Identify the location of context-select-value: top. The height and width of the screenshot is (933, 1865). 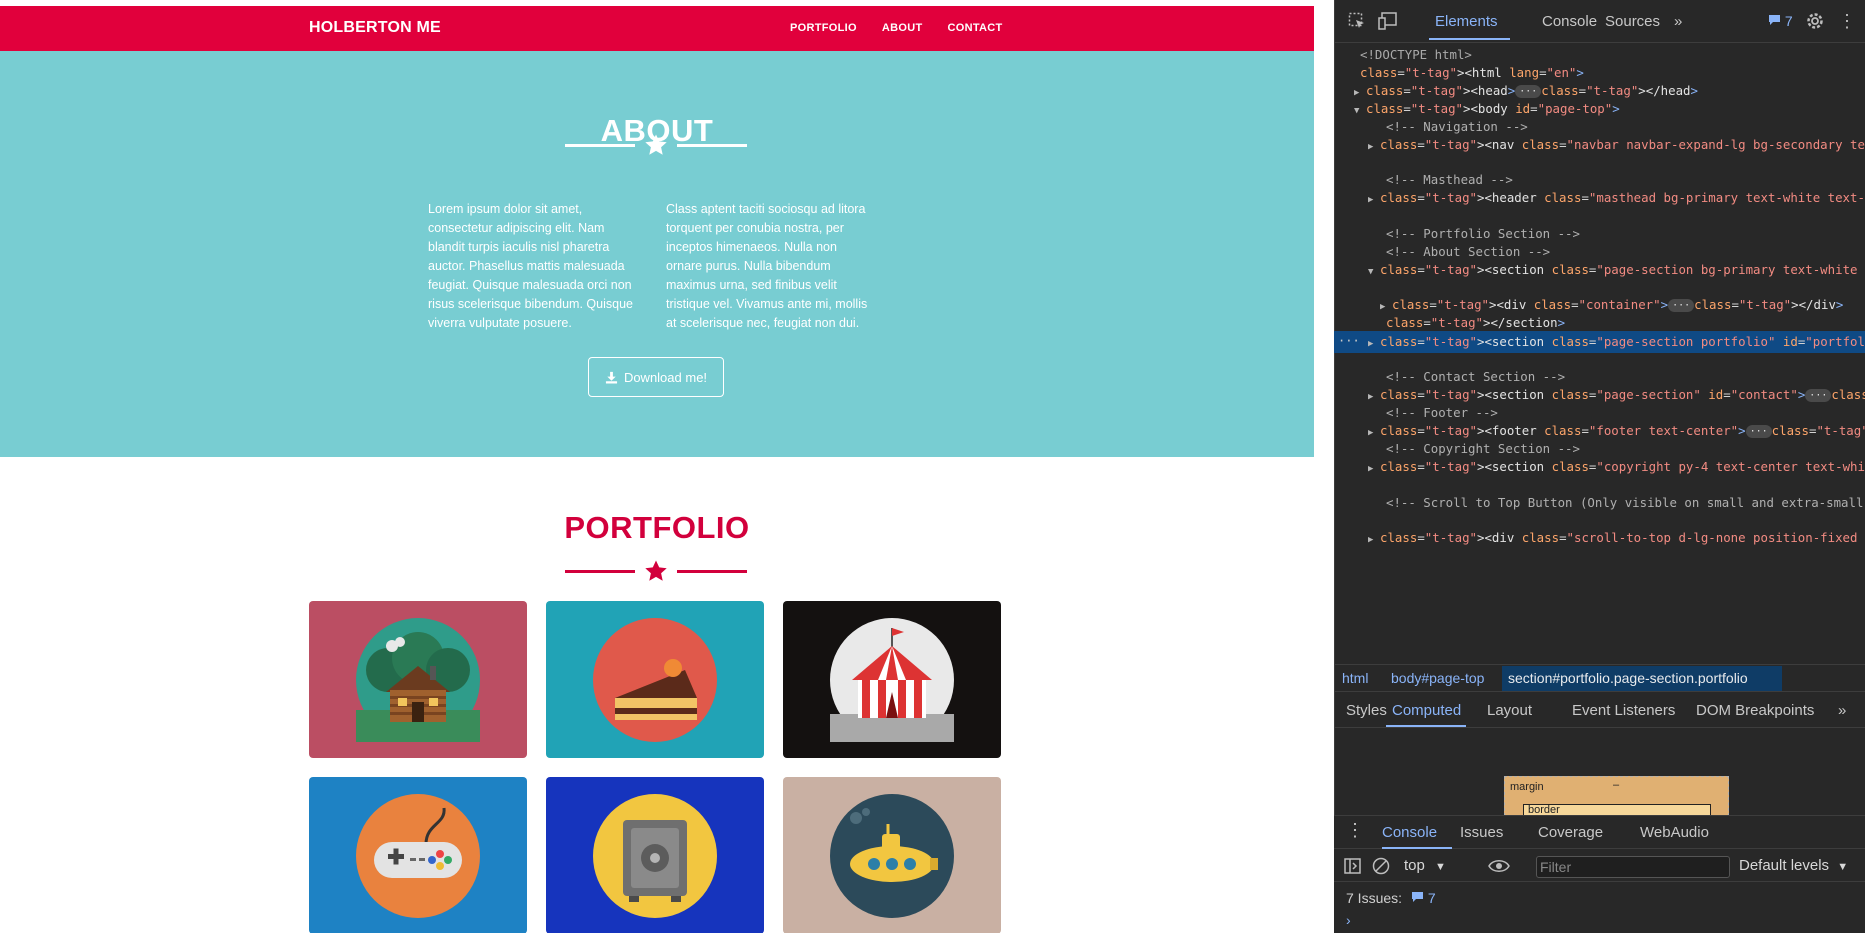
(1414, 865).